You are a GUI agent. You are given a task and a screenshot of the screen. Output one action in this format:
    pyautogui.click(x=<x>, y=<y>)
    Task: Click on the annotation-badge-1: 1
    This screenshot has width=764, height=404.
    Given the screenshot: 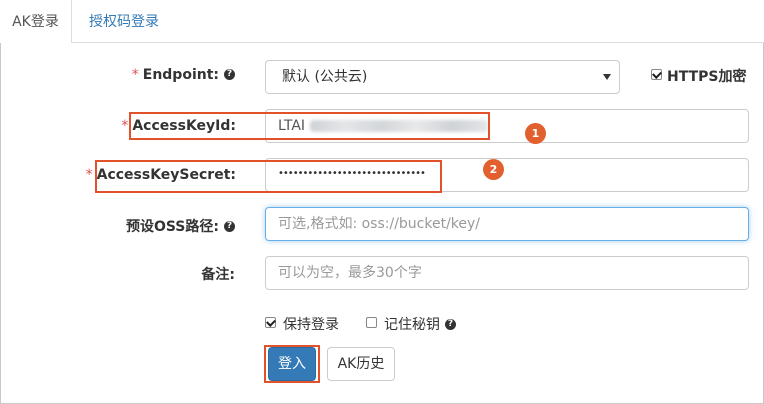 What is the action you would take?
    pyautogui.click(x=535, y=133)
    